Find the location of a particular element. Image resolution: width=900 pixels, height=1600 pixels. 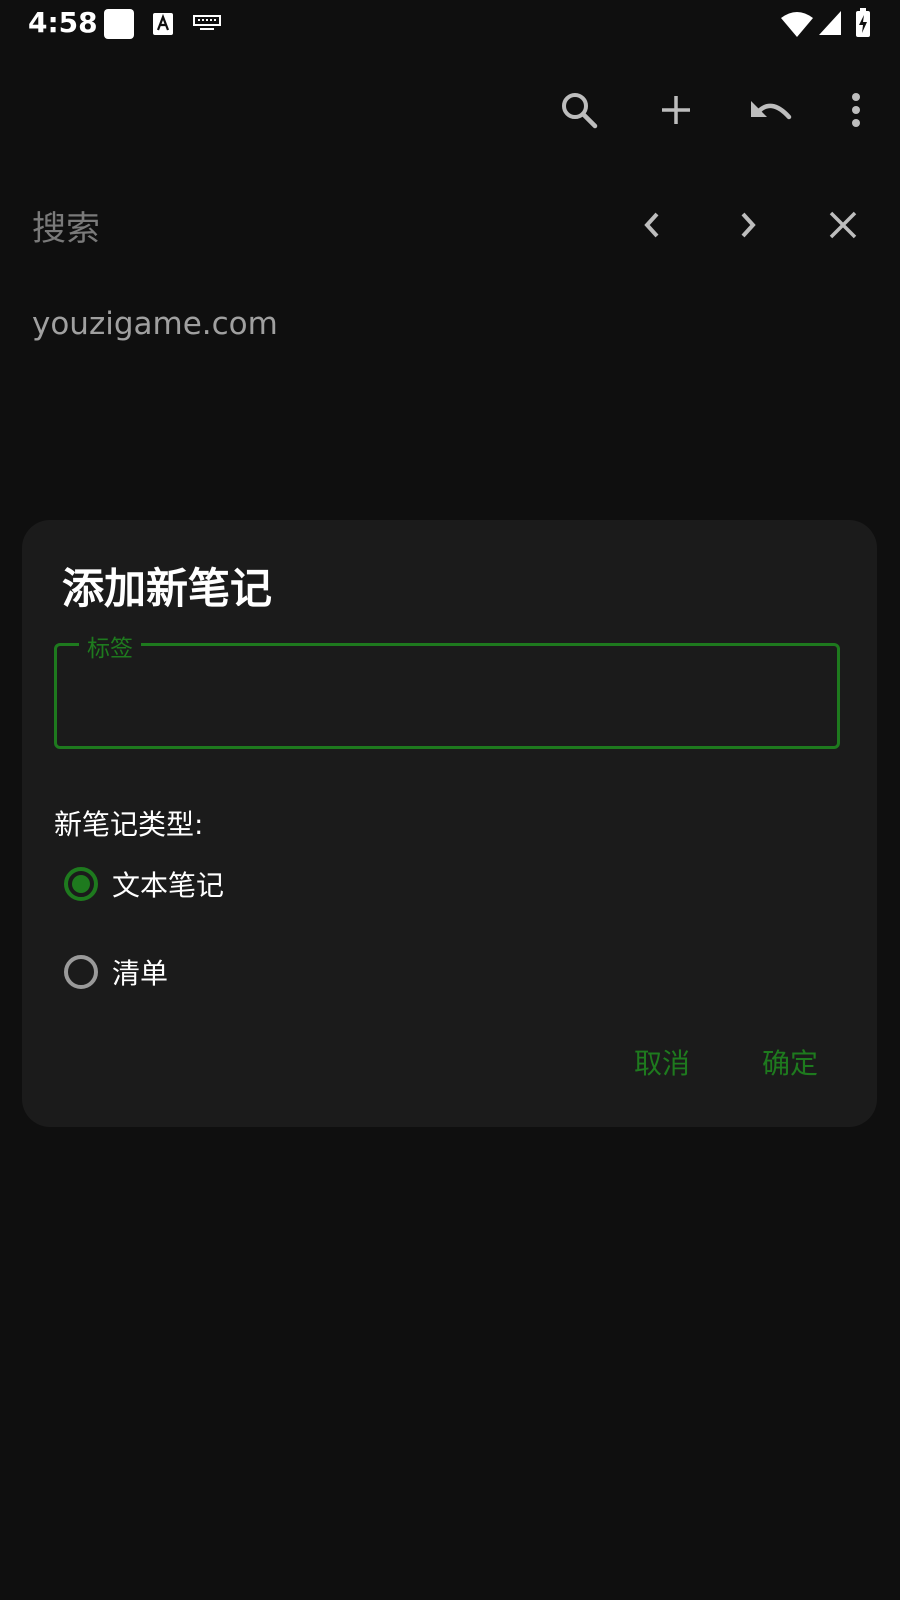

next-match-button is located at coordinates (748, 225).